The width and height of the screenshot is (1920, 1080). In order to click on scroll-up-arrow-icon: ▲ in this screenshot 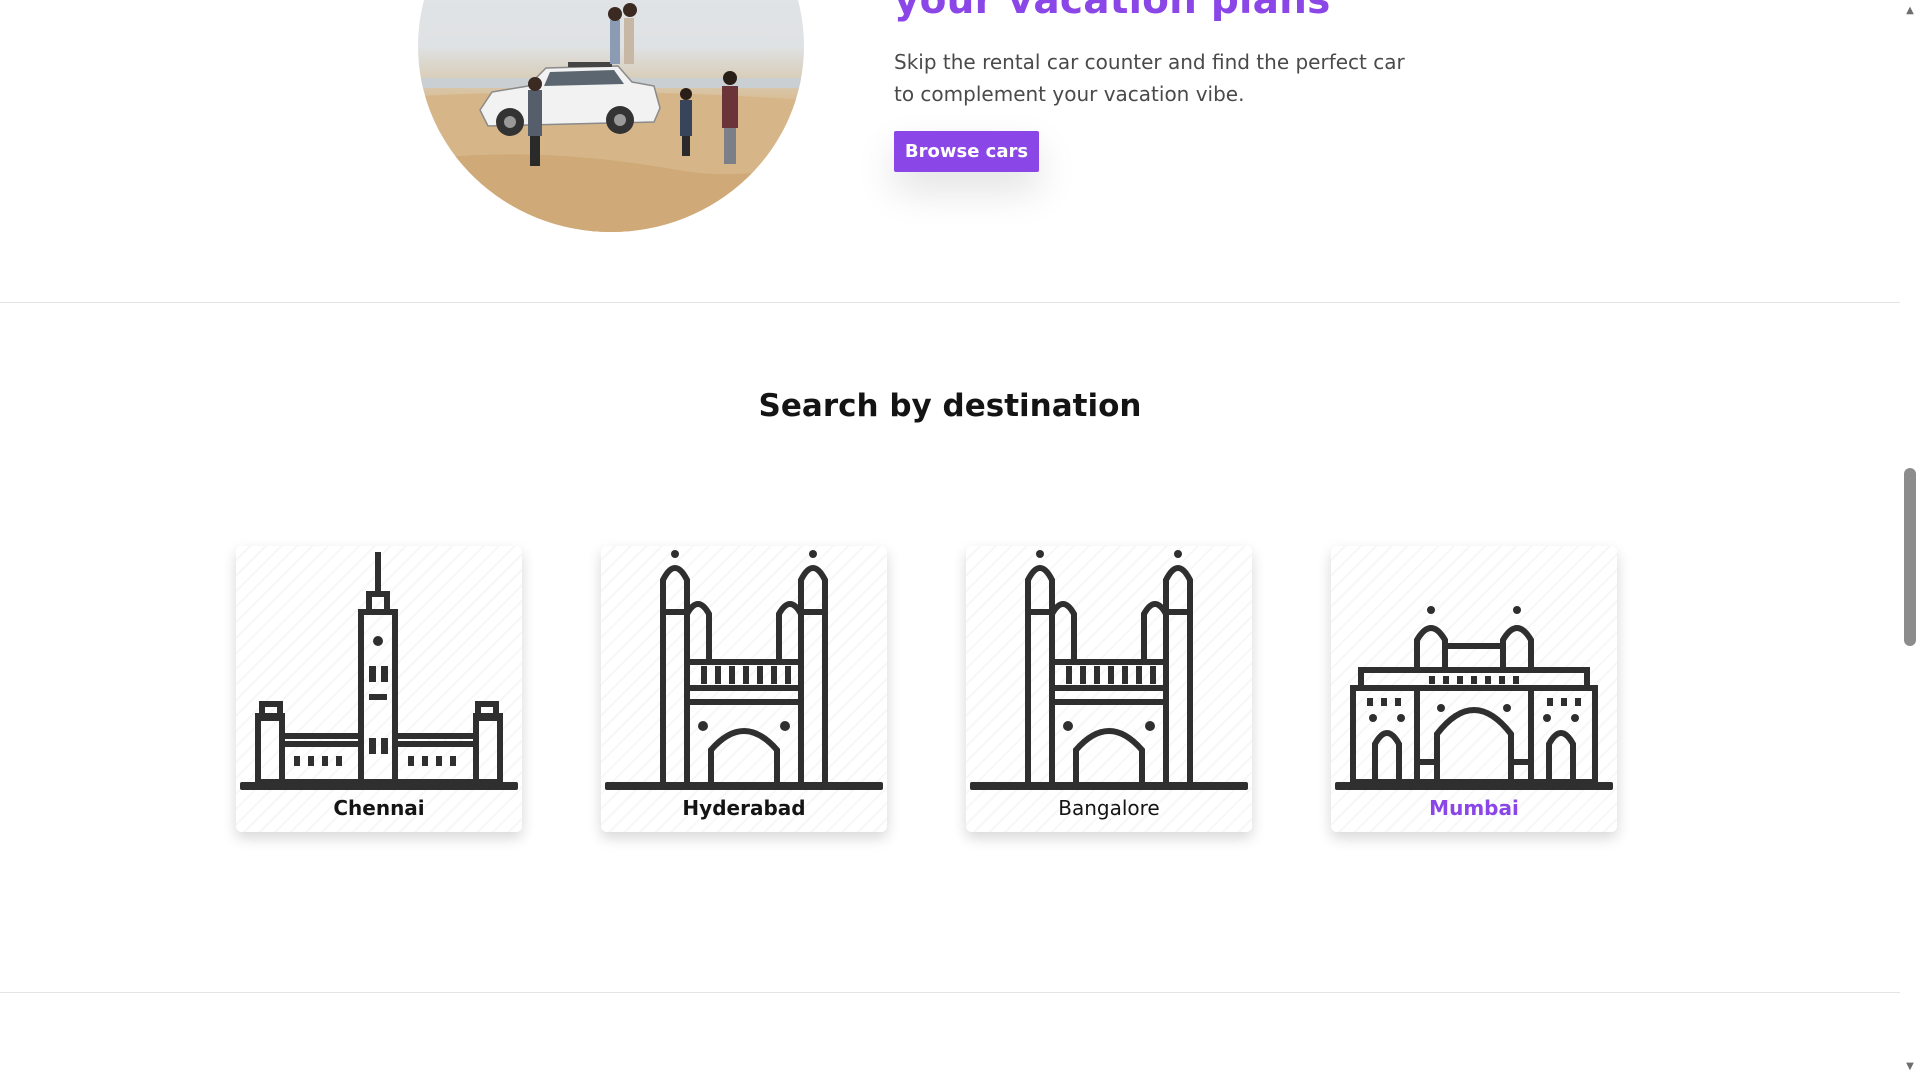, I will do `click(1910, 11)`.